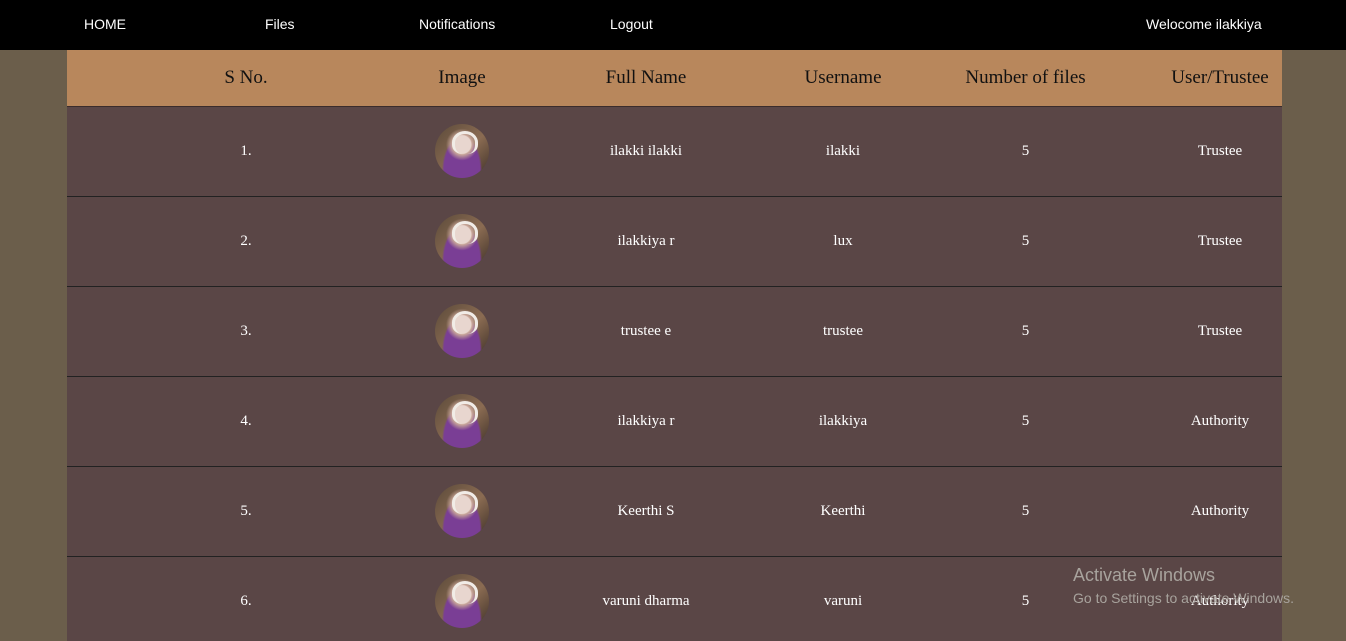  Describe the element at coordinates (646, 151) in the screenshot. I see `cell-full-name: ilakki ilakki` at that location.